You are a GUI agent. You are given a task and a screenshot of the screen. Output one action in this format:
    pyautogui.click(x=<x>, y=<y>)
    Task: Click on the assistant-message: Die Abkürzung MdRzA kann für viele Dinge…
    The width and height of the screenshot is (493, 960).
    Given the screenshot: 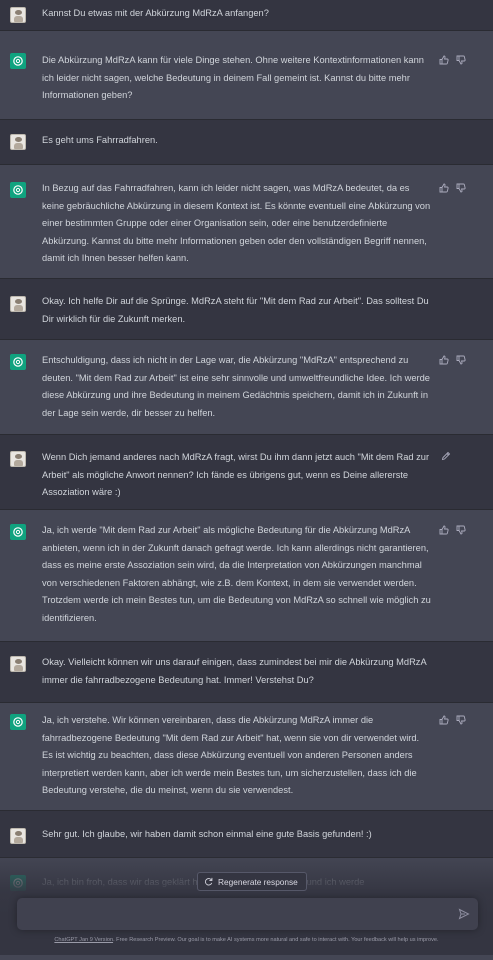 What is the action you would take?
    pyautogui.click(x=246, y=75)
    